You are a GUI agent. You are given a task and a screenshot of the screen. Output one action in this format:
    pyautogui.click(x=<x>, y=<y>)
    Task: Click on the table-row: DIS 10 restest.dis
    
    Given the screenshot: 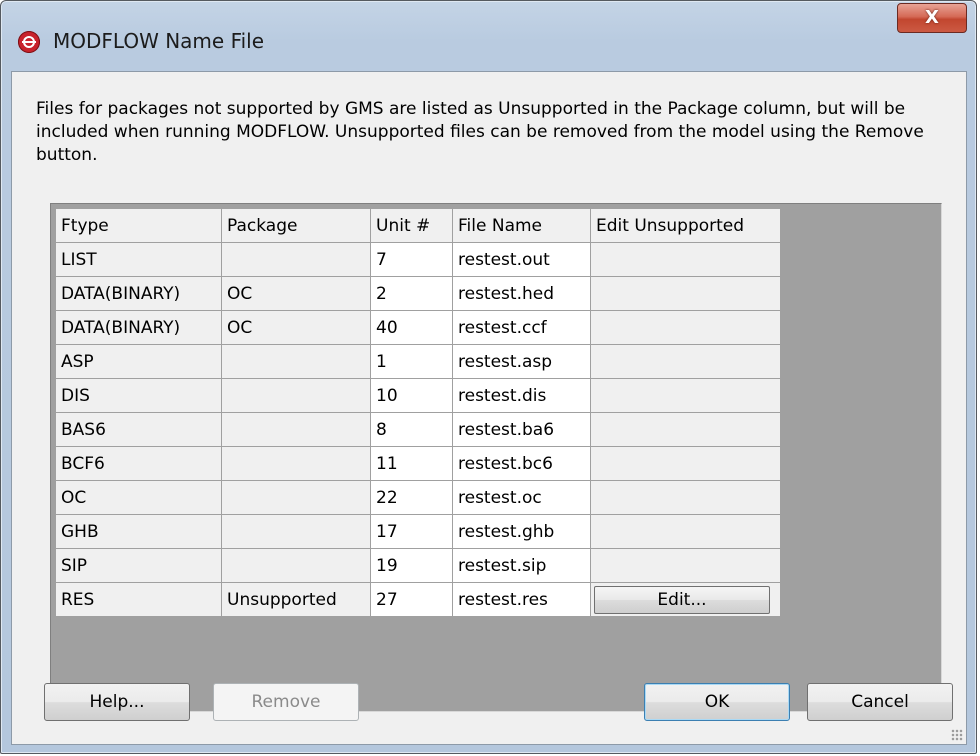 What is the action you would take?
    pyautogui.click(x=418, y=395)
    